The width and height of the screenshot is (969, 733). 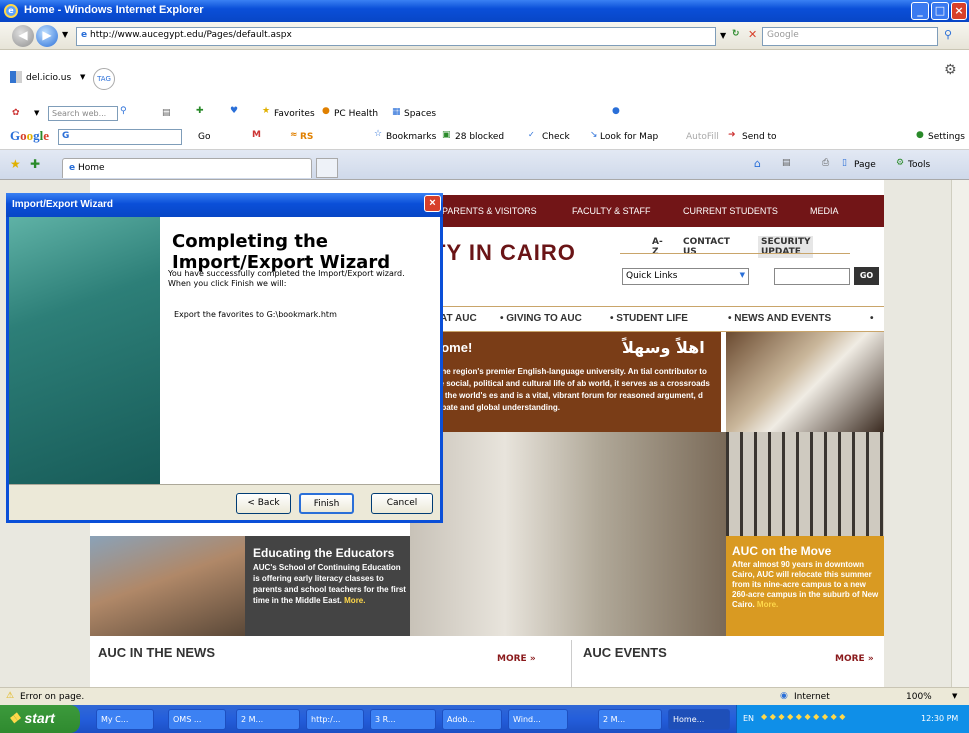 I want to click on rs-icon: ≈, so click(x=294, y=135).